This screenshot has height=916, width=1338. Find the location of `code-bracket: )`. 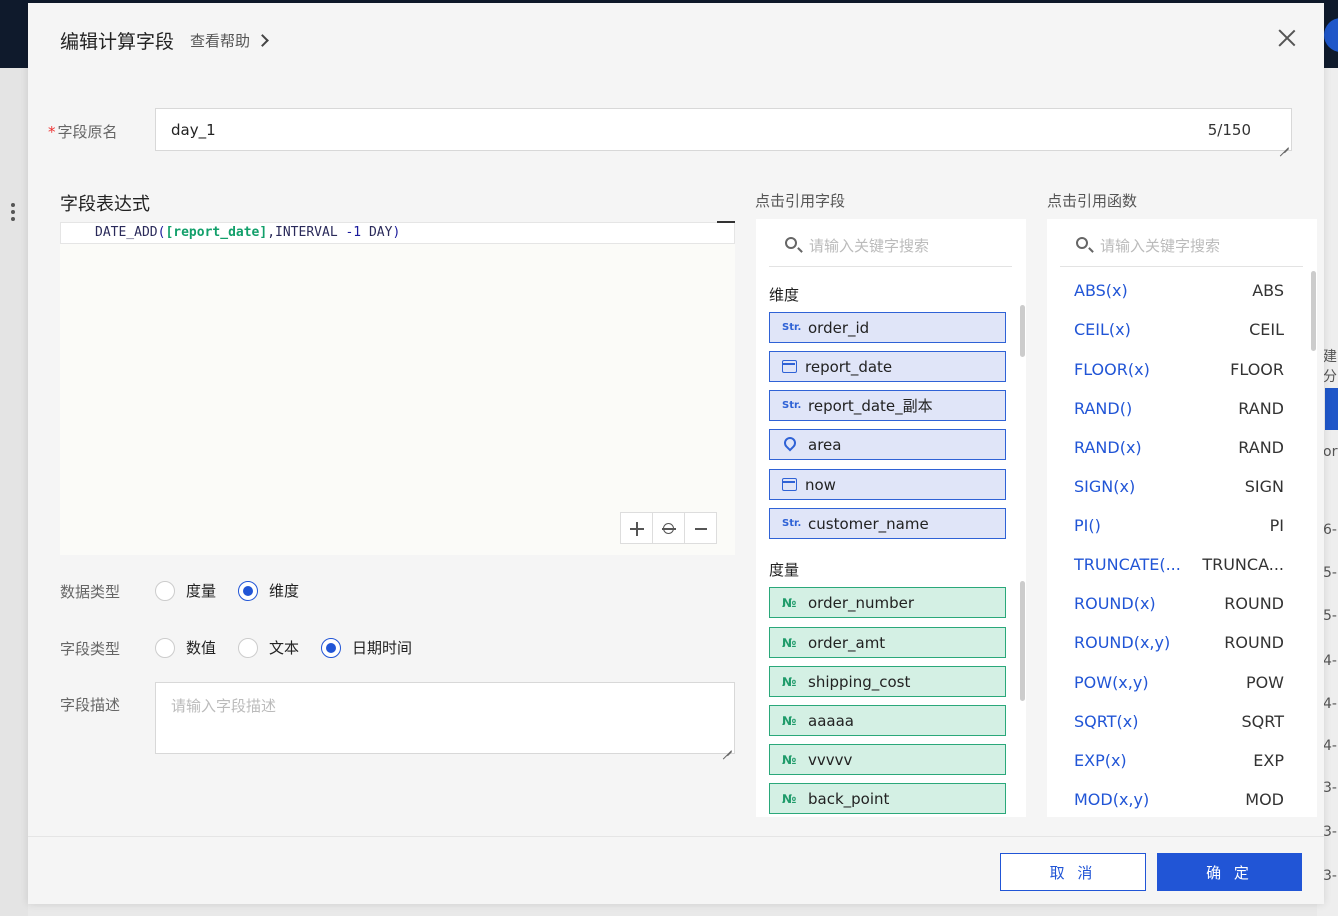

code-bracket: ) is located at coordinates (396, 232).